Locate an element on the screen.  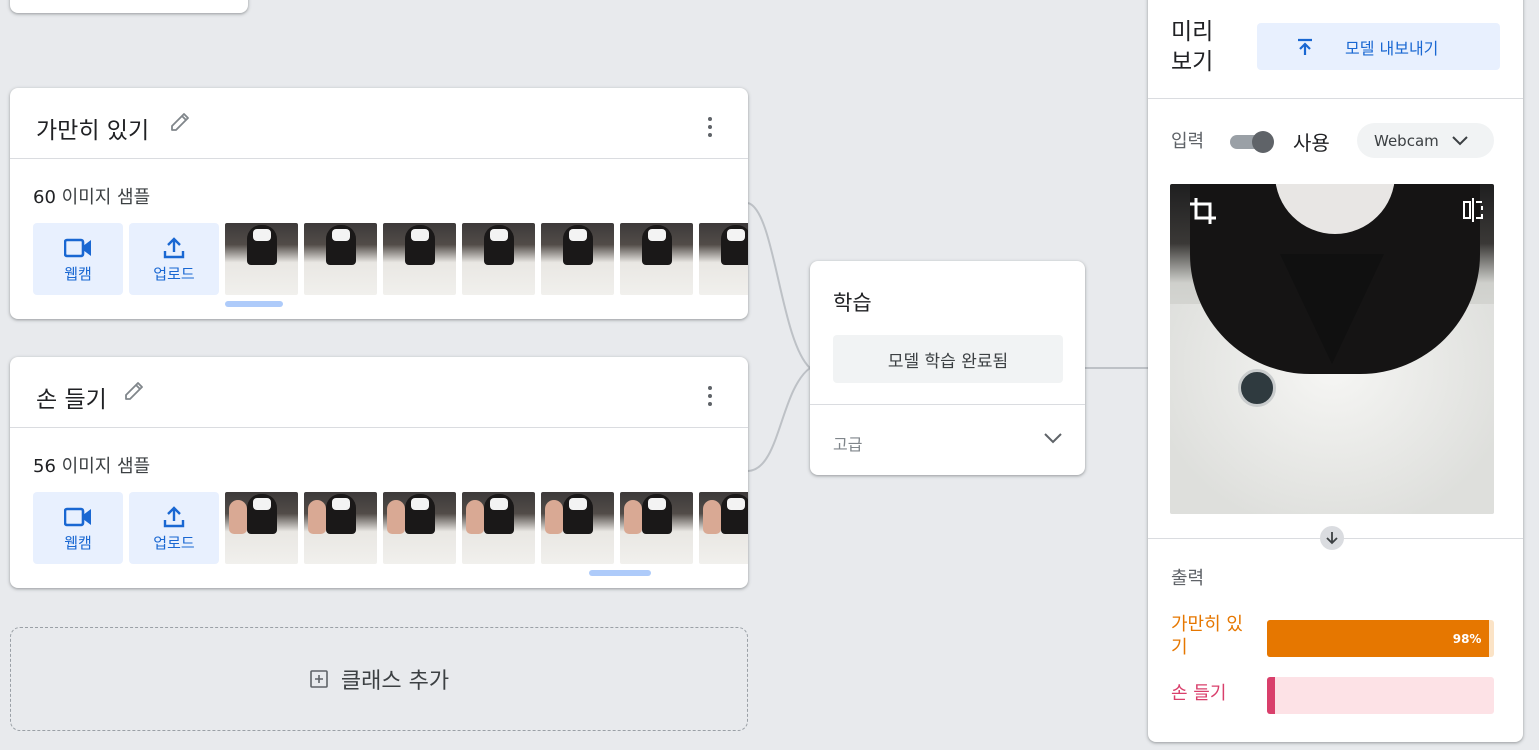
train-model-button: 모델 학습 완료됨 is located at coordinates (948, 359).